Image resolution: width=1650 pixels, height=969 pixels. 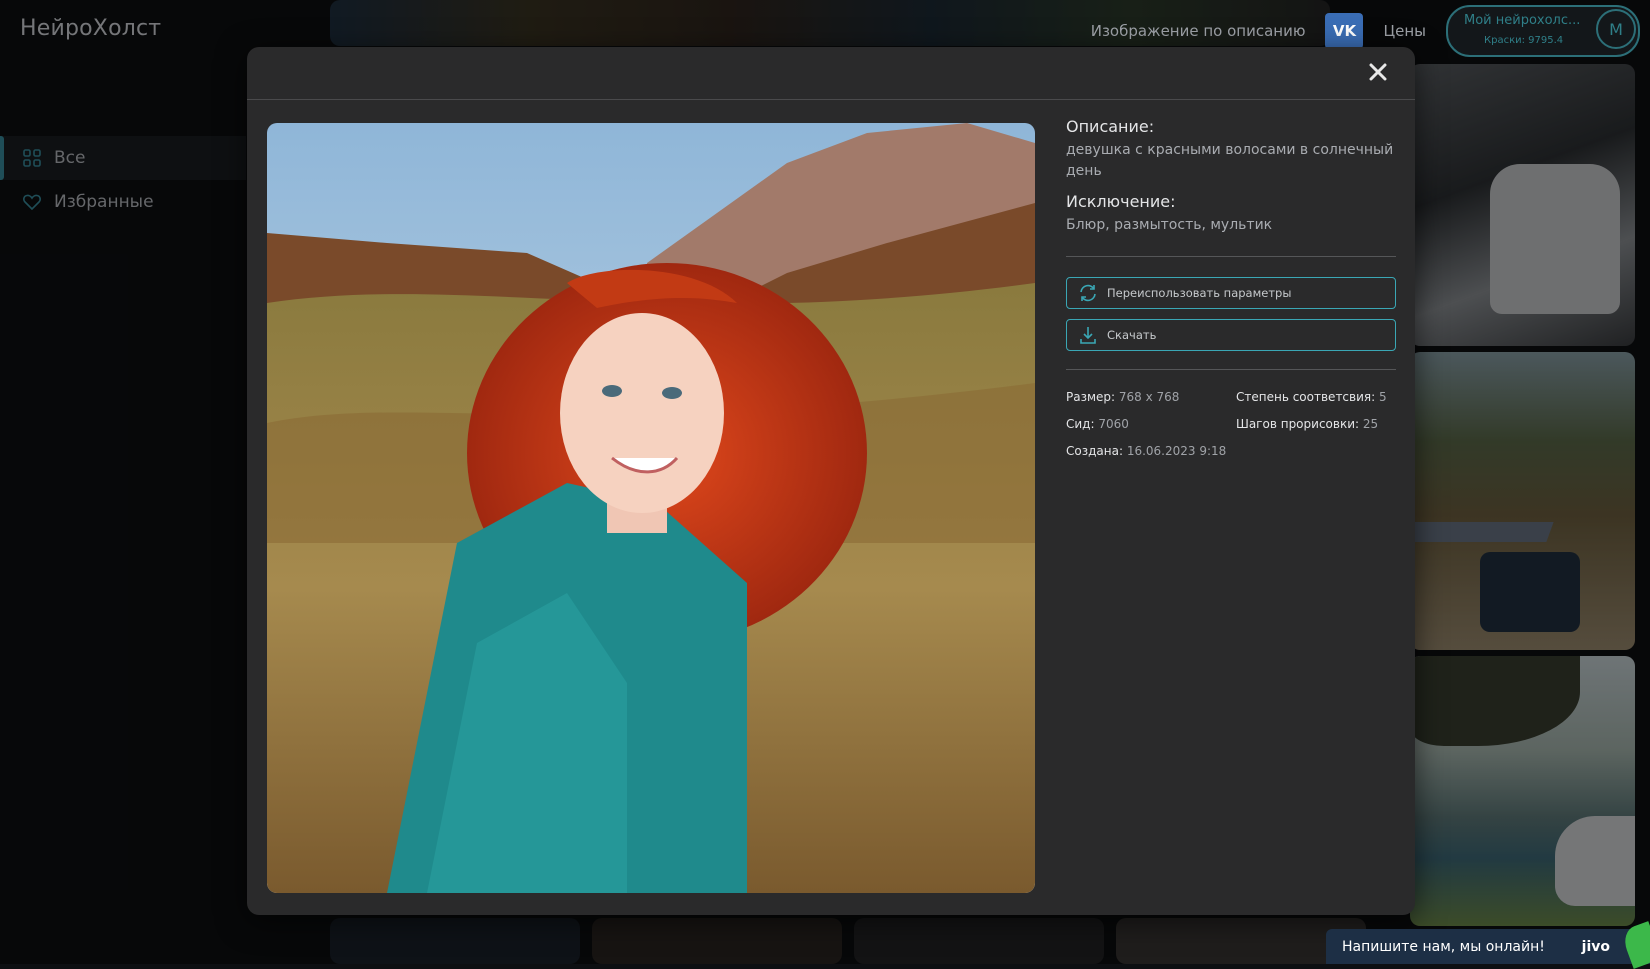 What do you see at coordinates (1088, 293) in the screenshot?
I see `refresh-icon` at bounding box center [1088, 293].